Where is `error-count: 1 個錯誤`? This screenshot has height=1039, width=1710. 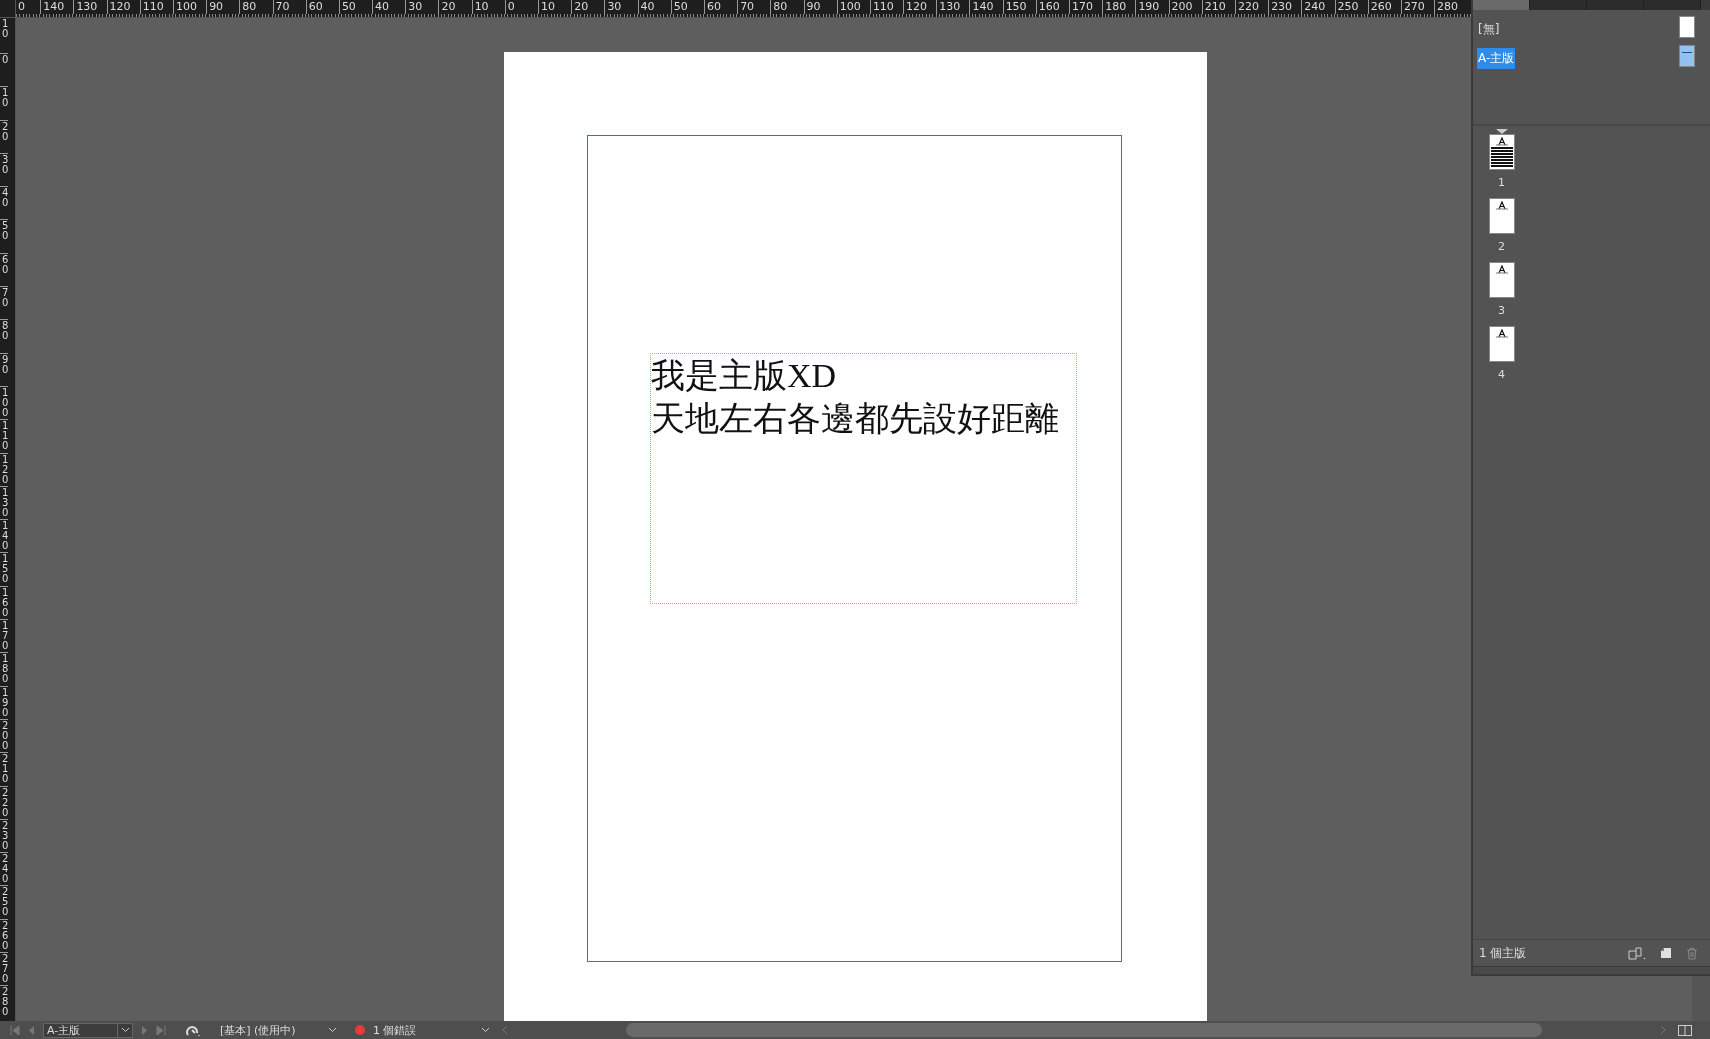
error-count: 1 個錯誤 is located at coordinates (423, 1030).